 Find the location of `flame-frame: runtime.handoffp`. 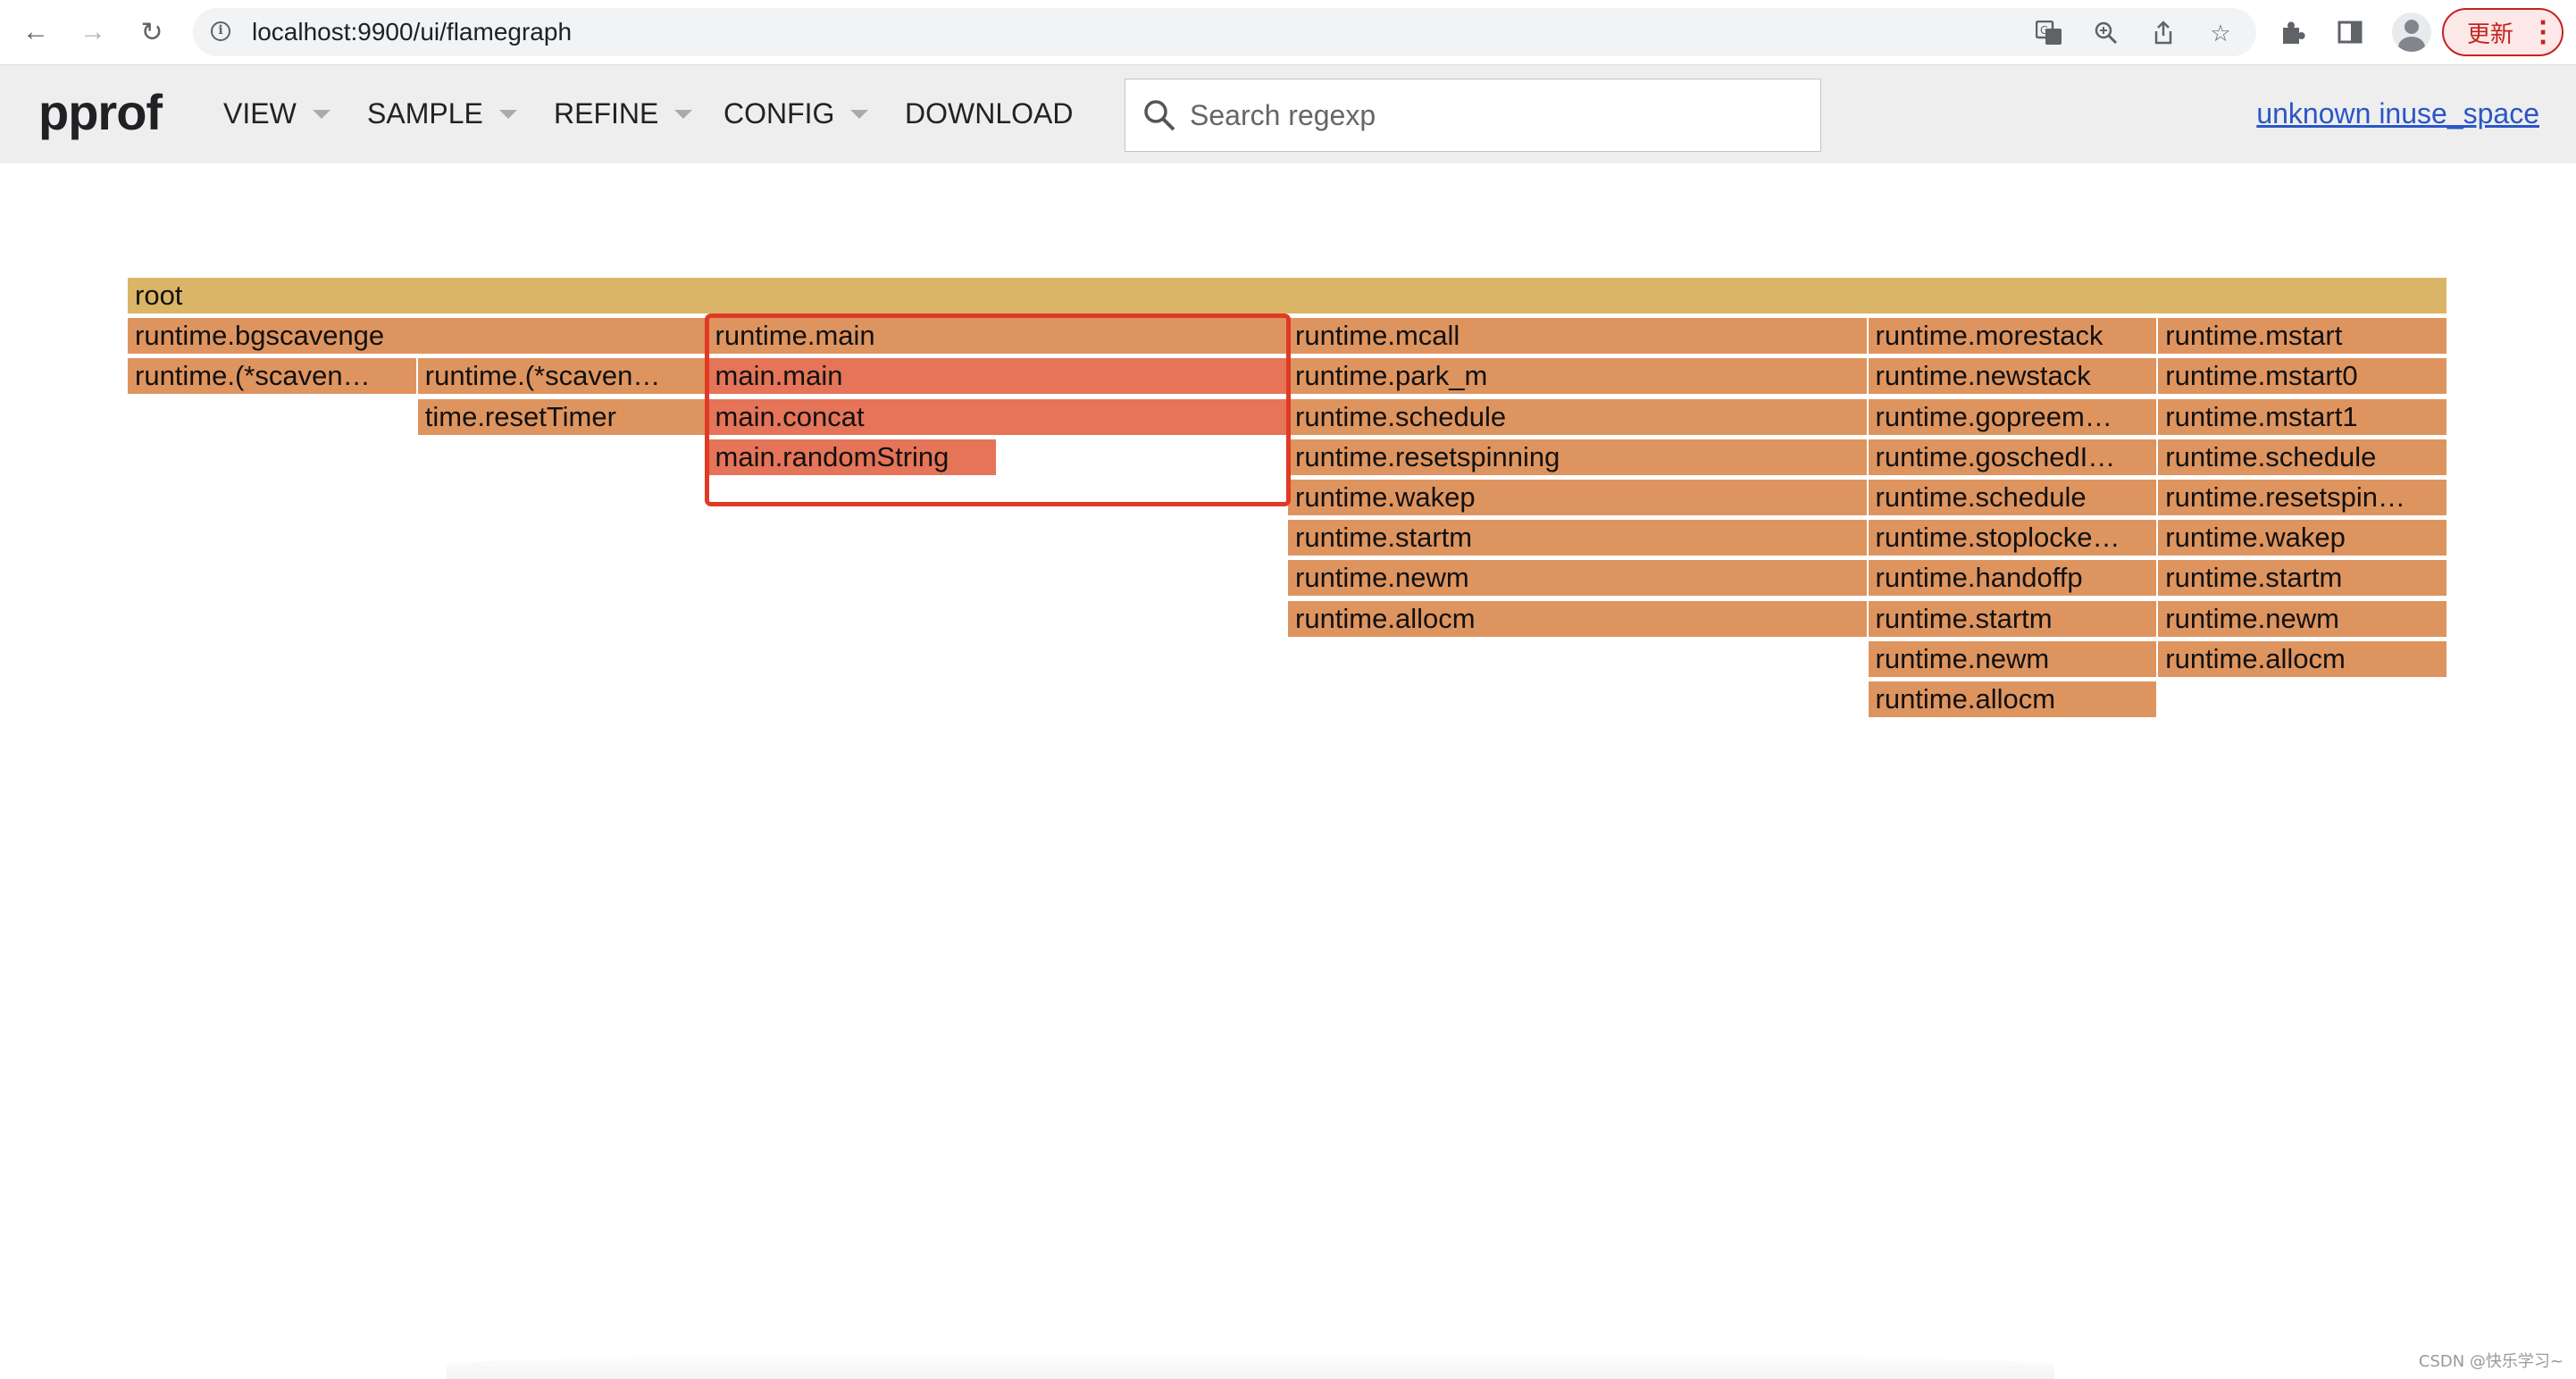

flame-frame: runtime.handoffp is located at coordinates (2014, 579).